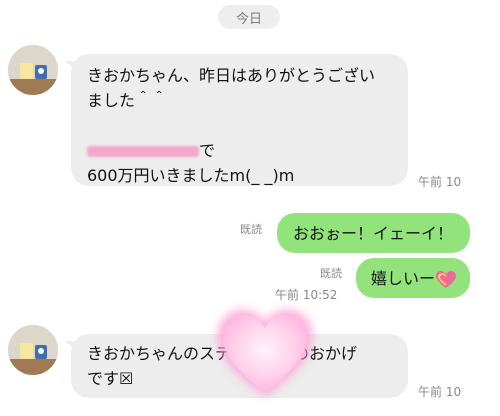  What do you see at coordinates (191, 175) in the screenshot?
I see `message-text: 600万円いきましたm(_ _)m` at bounding box center [191, 175].